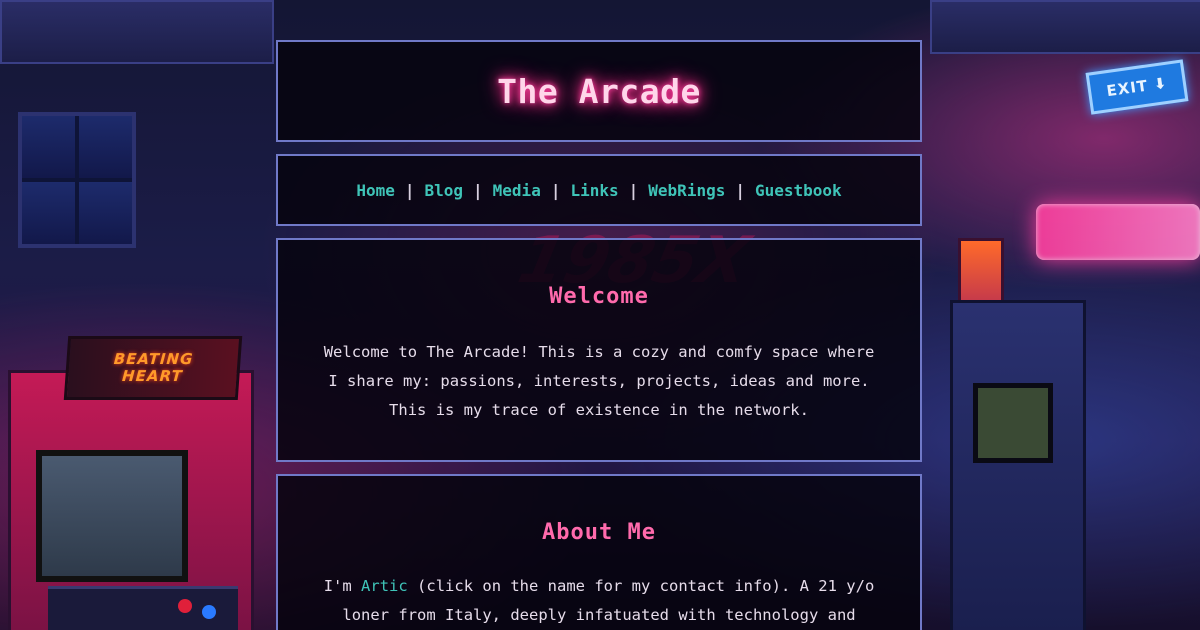 Image resolution: width=1200 pixels, height=630 pixels. What do you see at coordinates (77, 180) in the screenshot?
I see `background-window` at bounding box center [77, 180].